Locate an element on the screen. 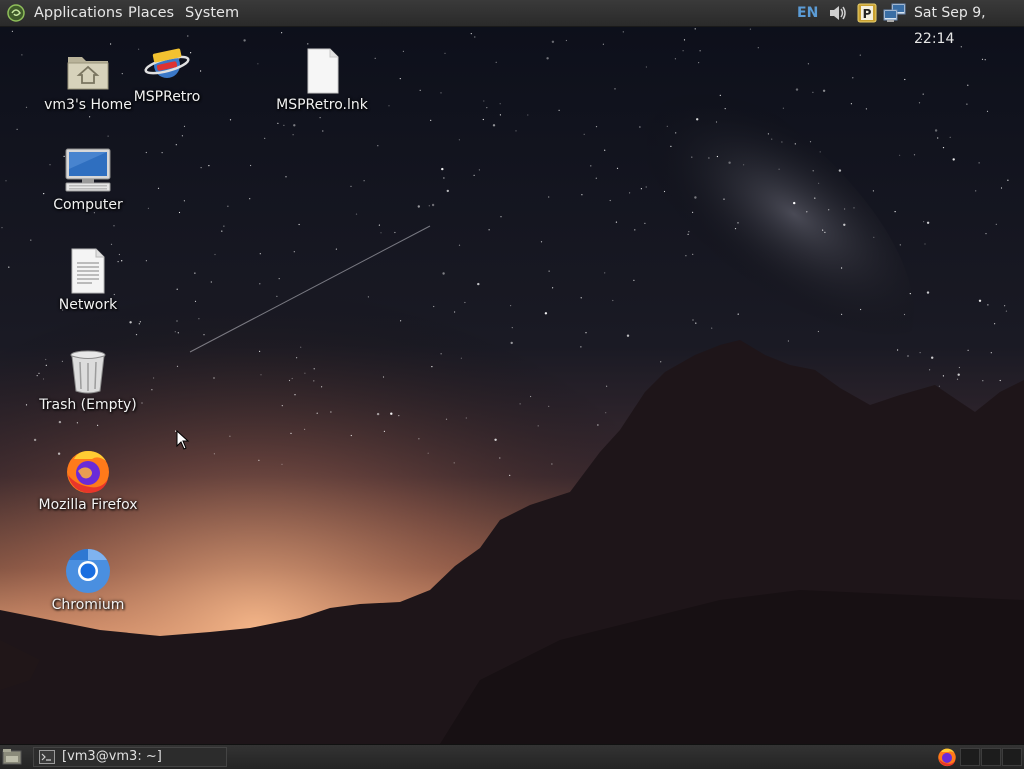 This screenshot has height=769, width=1024. keyboard-layout-indicator: EN is located at coordinates (807, 13).